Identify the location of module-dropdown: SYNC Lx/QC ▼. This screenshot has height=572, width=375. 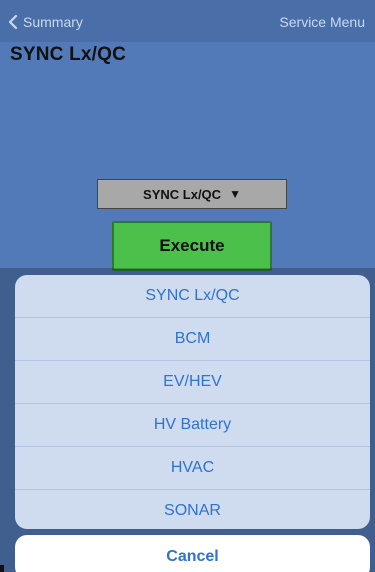
(192, 194).